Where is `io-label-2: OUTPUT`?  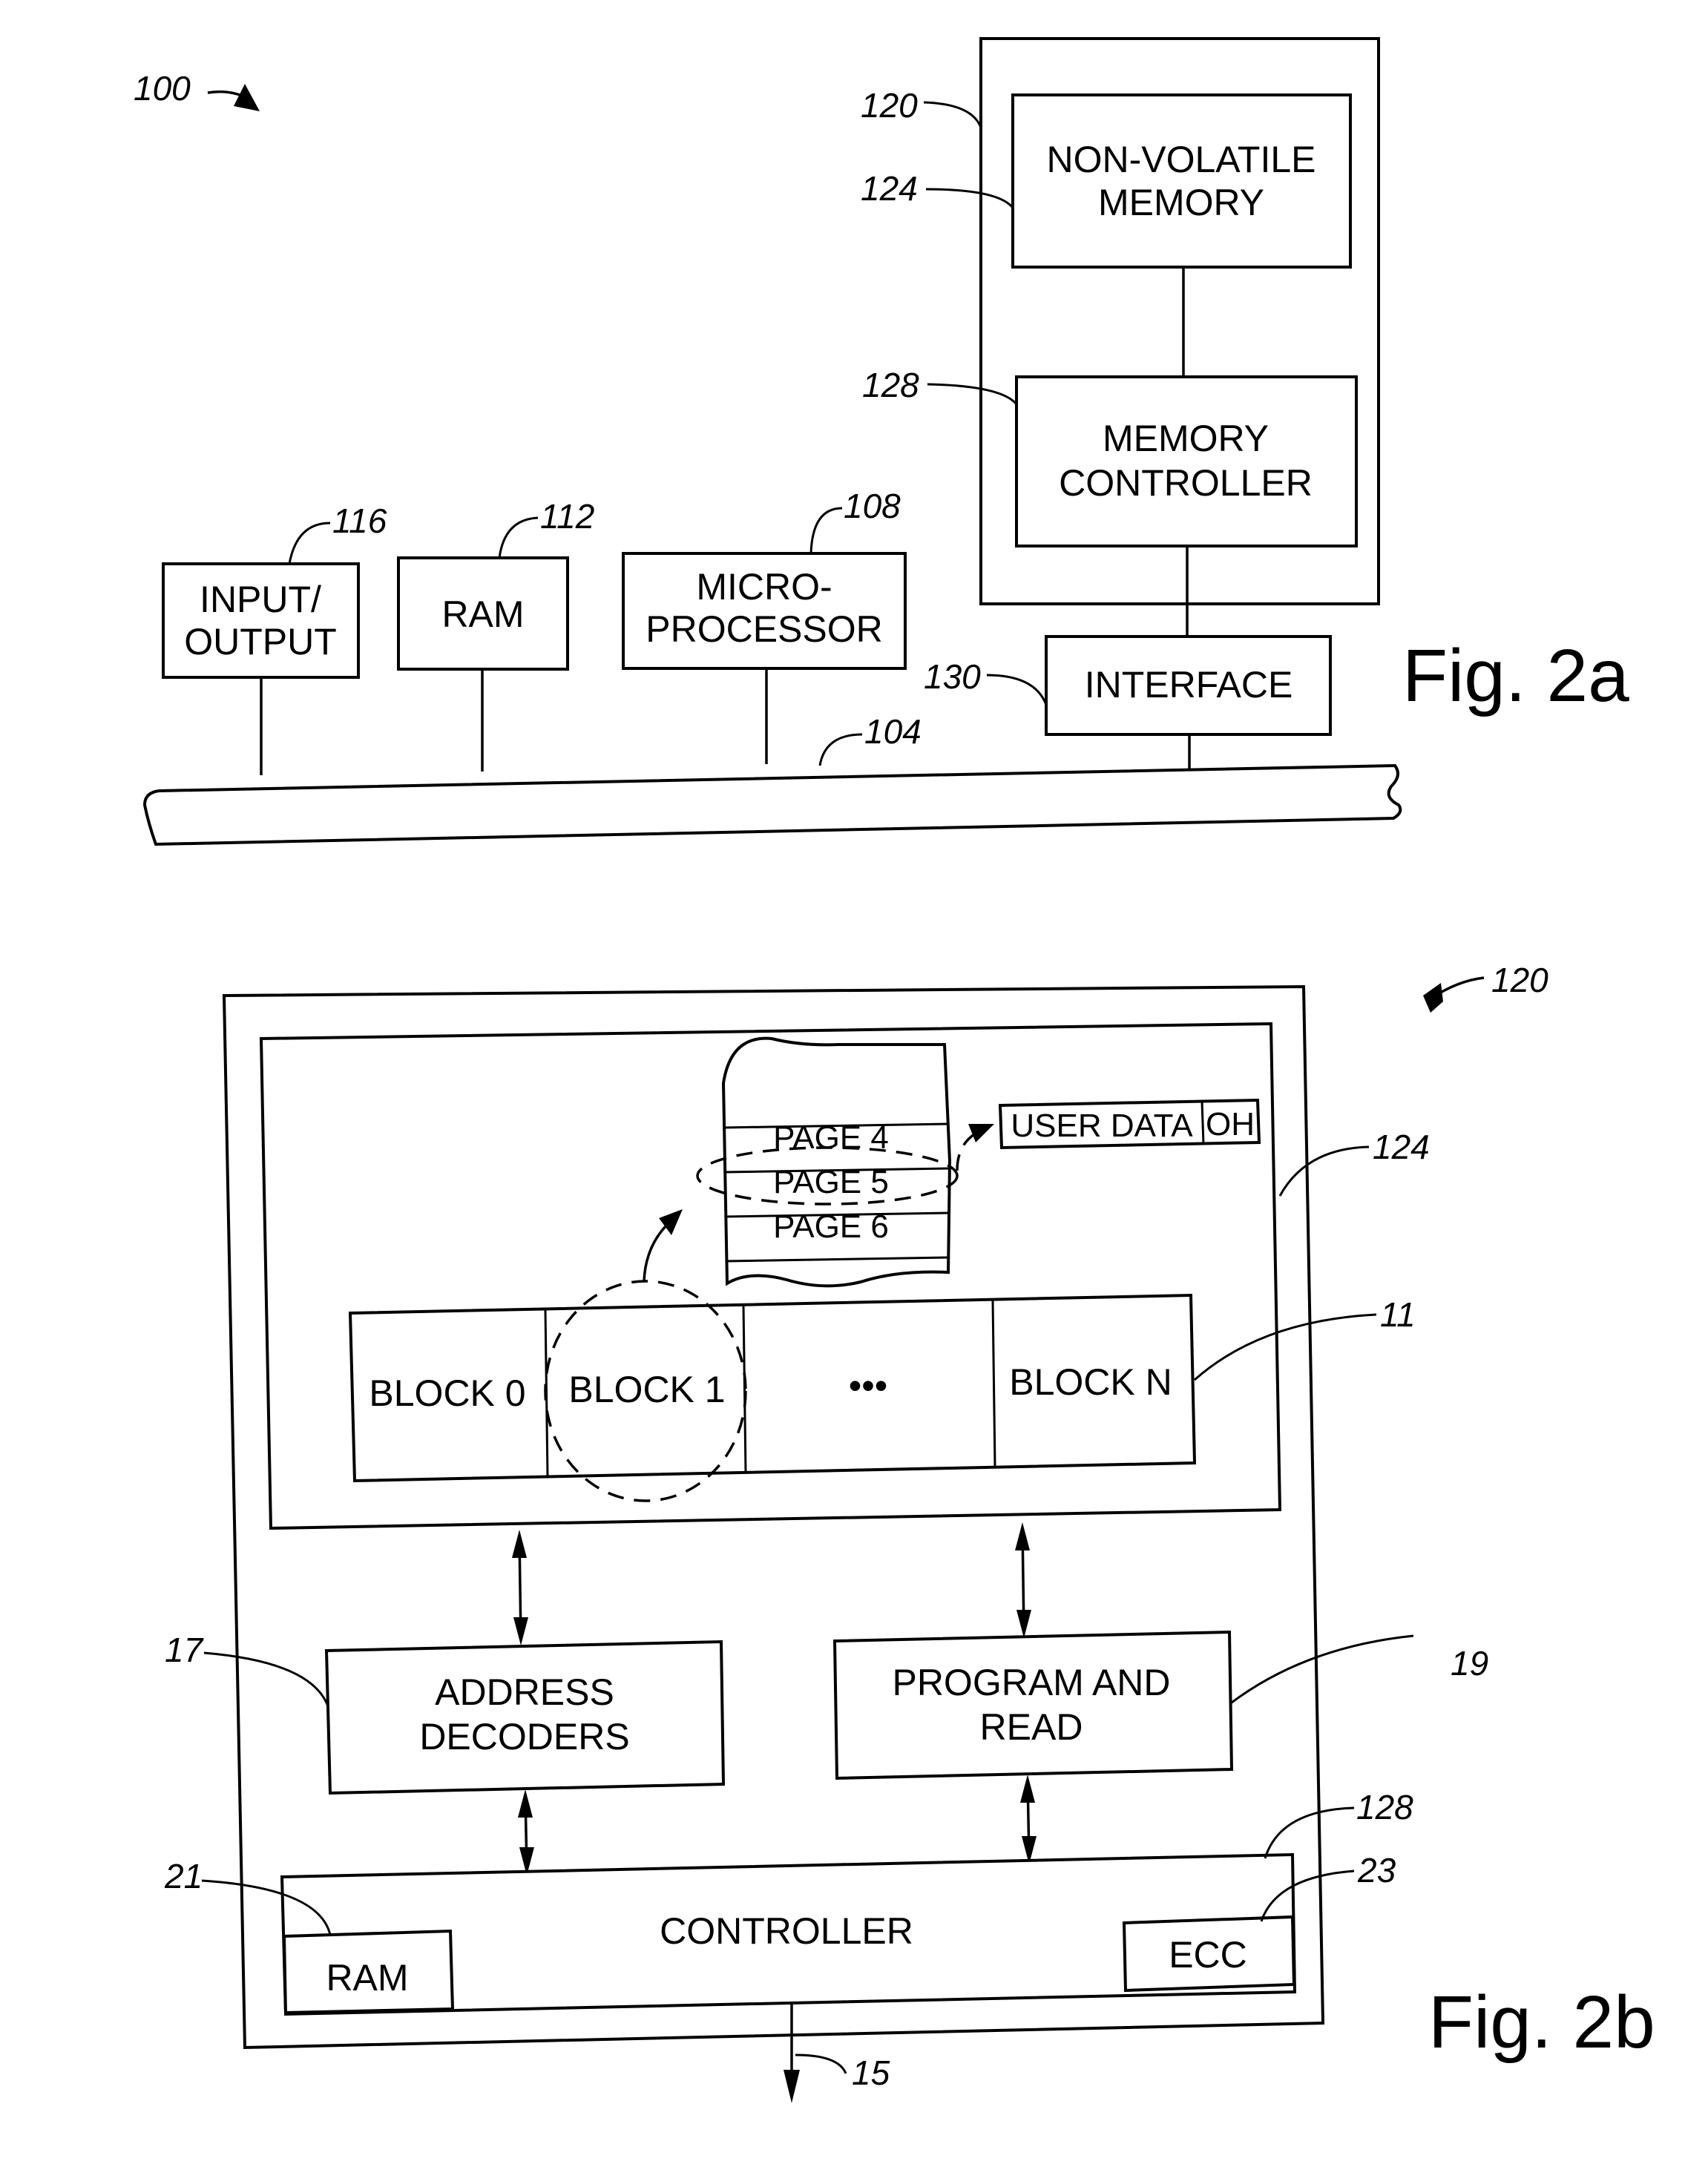
io-label-2: OUTPUT is located at coordinates (260, 641).